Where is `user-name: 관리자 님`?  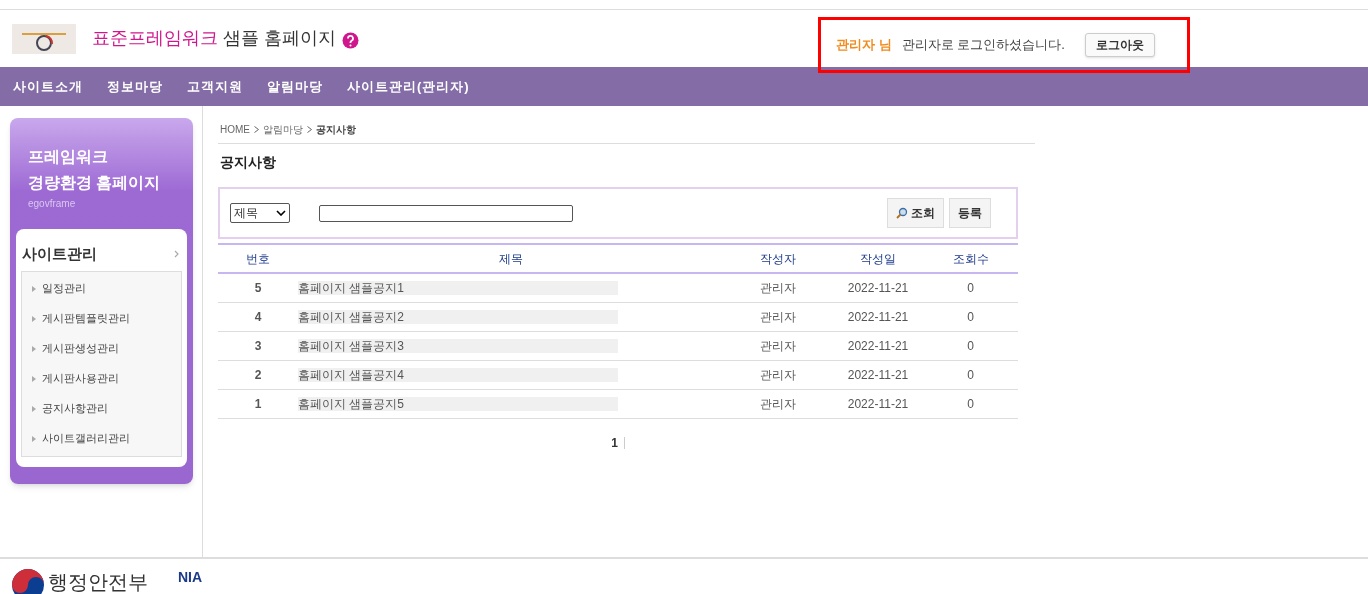
user-name: 관리자 님 is located at coordinates (864, 45).